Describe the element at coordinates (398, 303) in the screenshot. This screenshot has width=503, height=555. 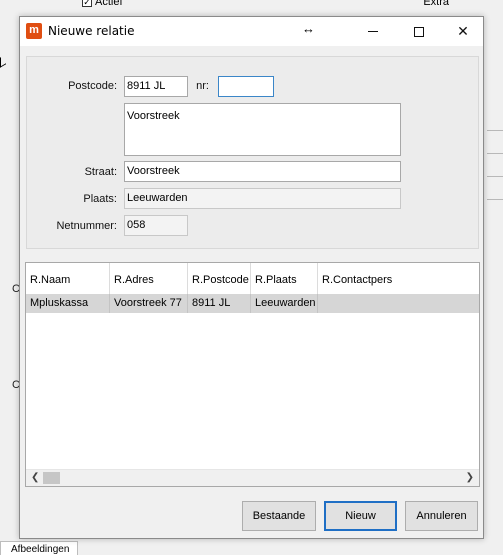
I see `cell-contactpers` at that location.